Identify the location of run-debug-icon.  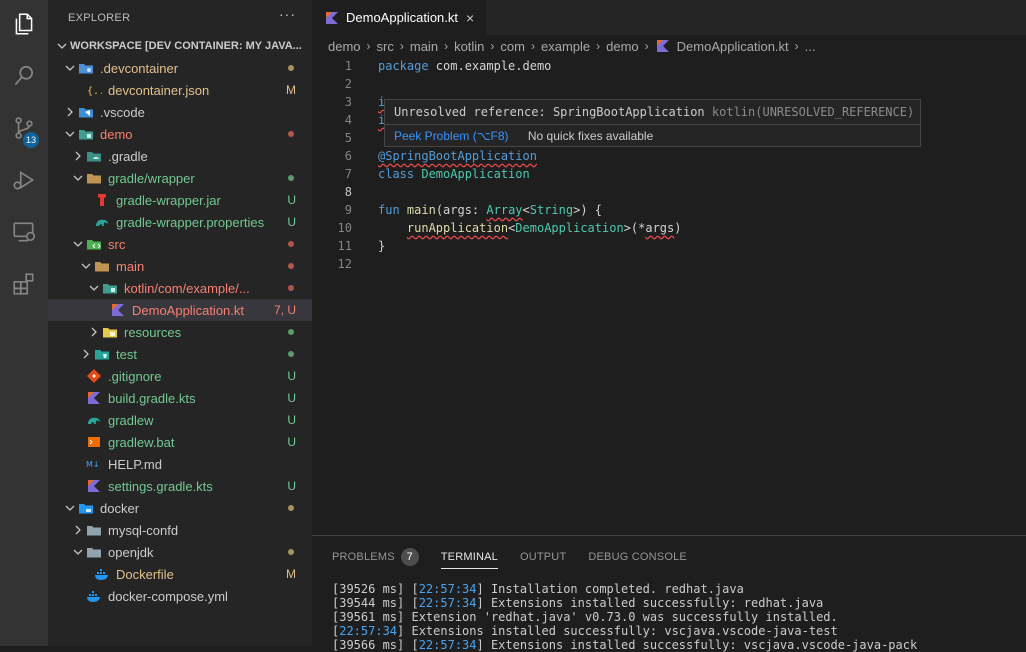
(24, 180).